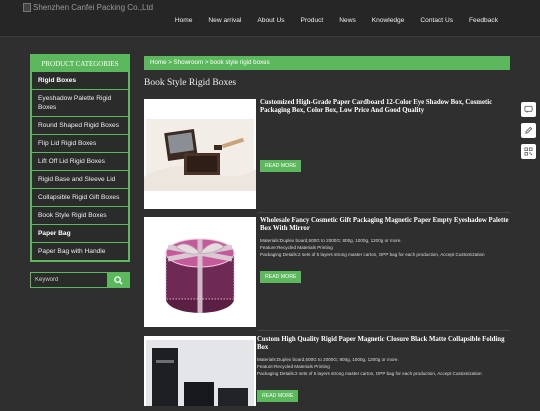 The height and width of the screenshot is (411, 540). I want to click on read-more-button-1: READ MORE, so click(281, 166).